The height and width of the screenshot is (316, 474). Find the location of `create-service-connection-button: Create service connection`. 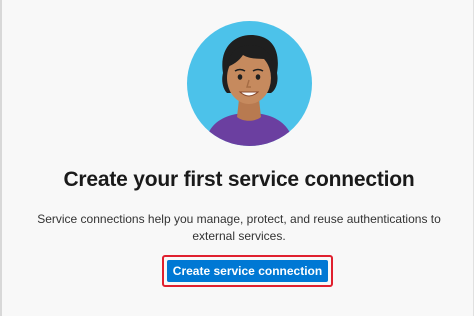

create-service-connection-button: Create service connection is located at coordinates (247, 271).